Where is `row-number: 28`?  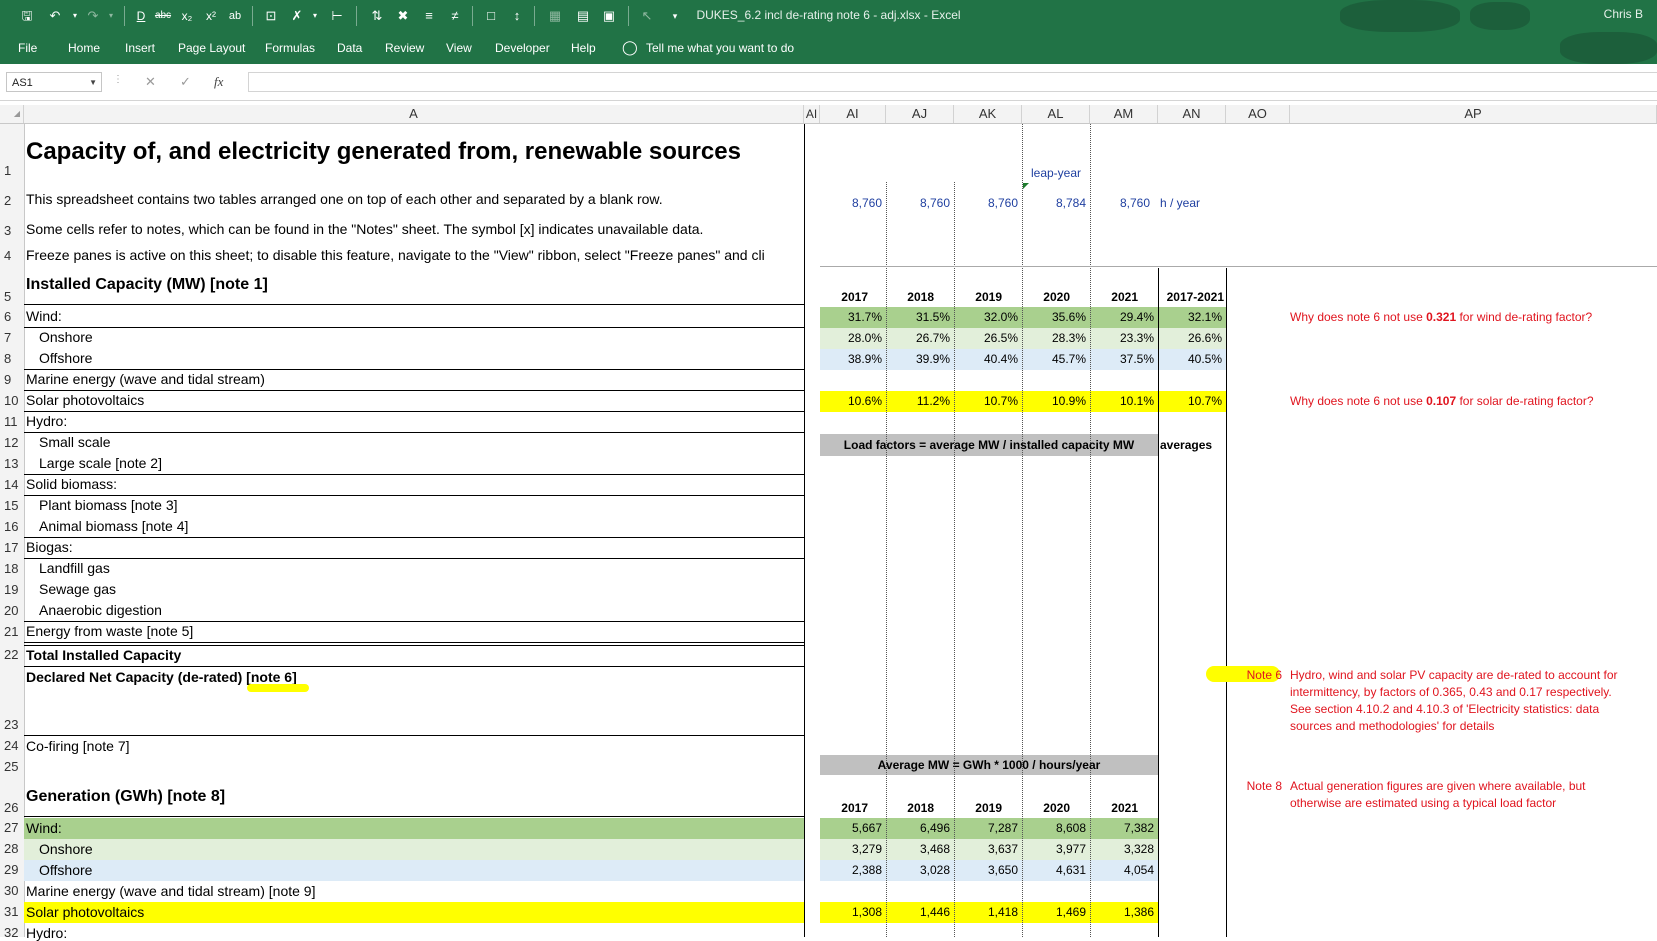
row-number: 28 is located at coordinates (11, 848).